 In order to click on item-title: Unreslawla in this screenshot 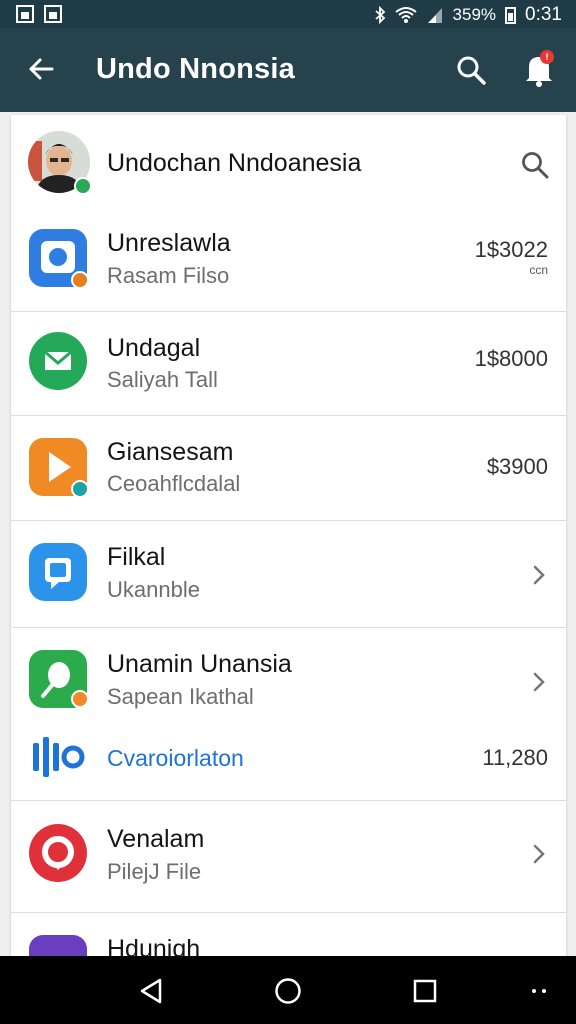, I will do `click(169, 243)`.